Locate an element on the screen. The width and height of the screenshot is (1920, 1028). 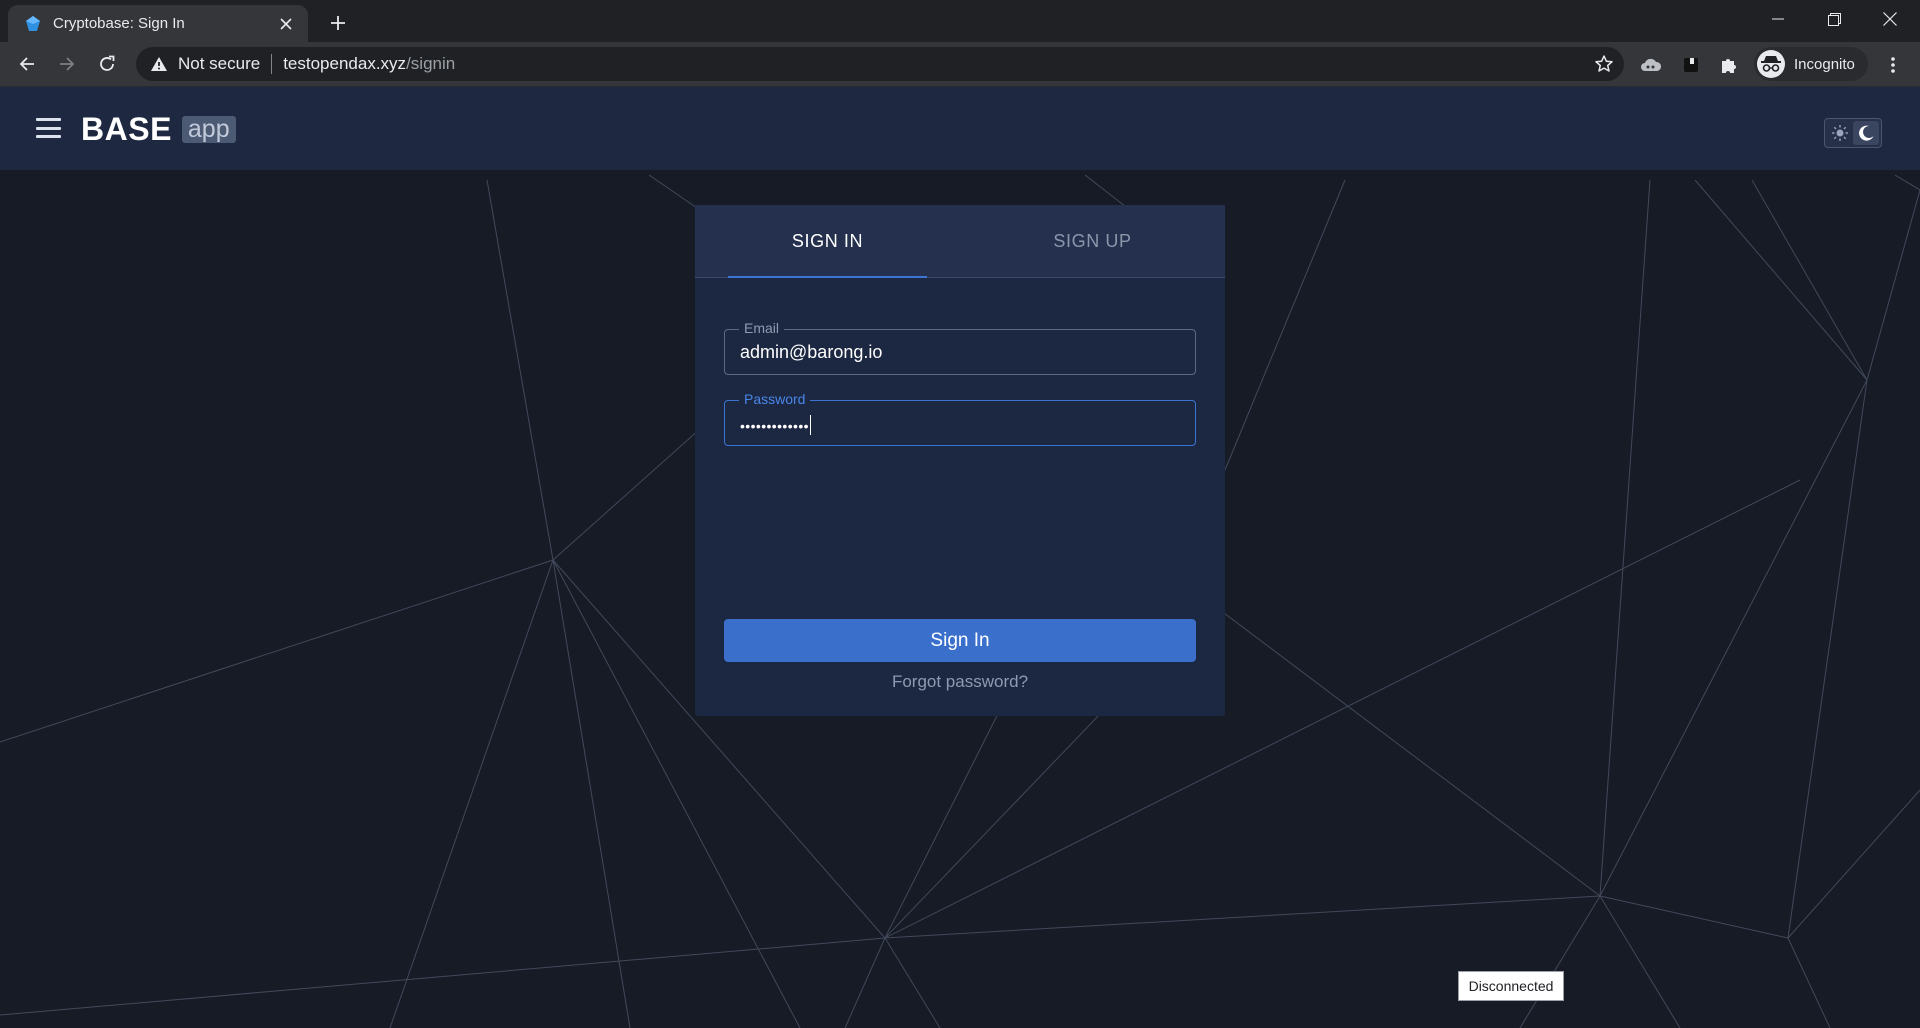
tab-title: Cryptobase: Sign In is located at coordinates (119, 23).